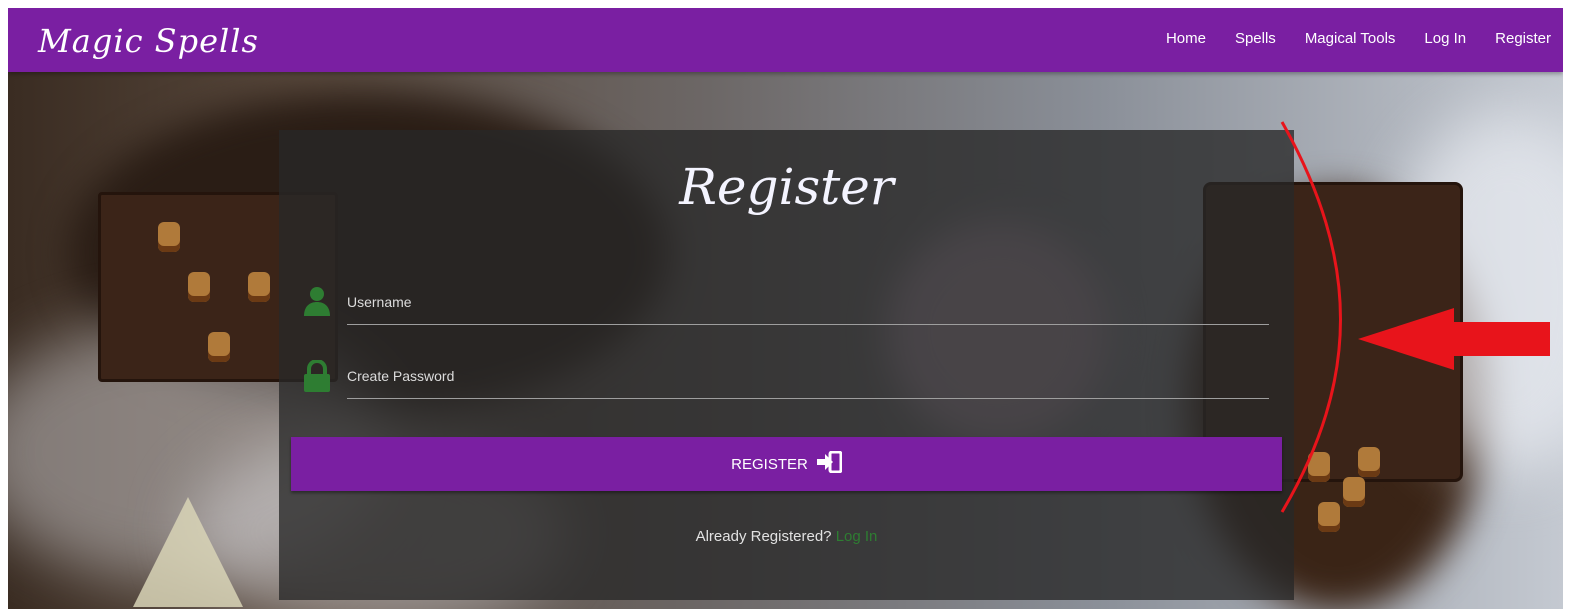 The image size is (1569, 609). Describe the element at coordinates (148, 41) in the screenshot. I see `brand-logo: Magic Spells` at that location.